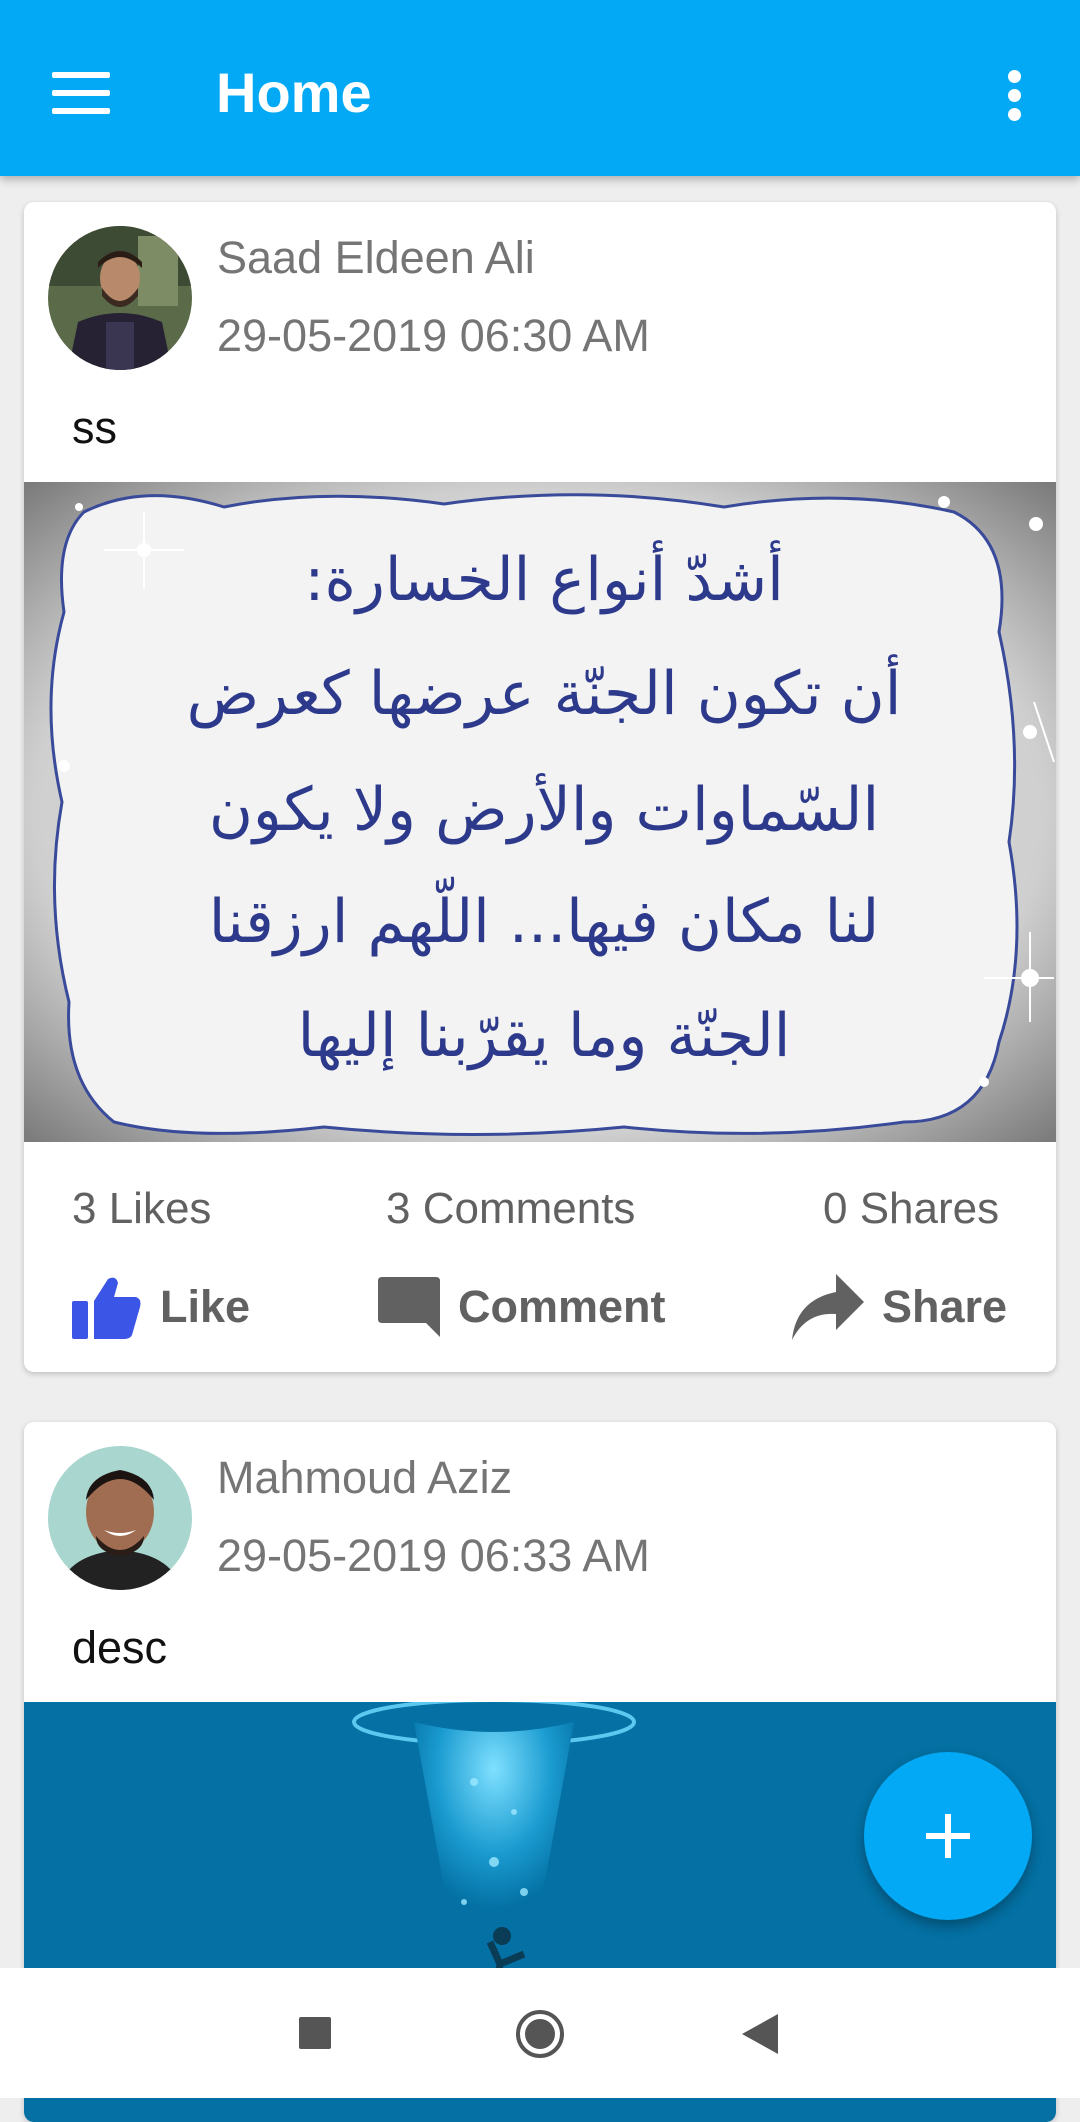 This screenshot has height=2122, width=1080. What do you see at coordinates (945, 1306) in the screenshot?
I see `share-label: Share` at bounding box center [945, 1306].